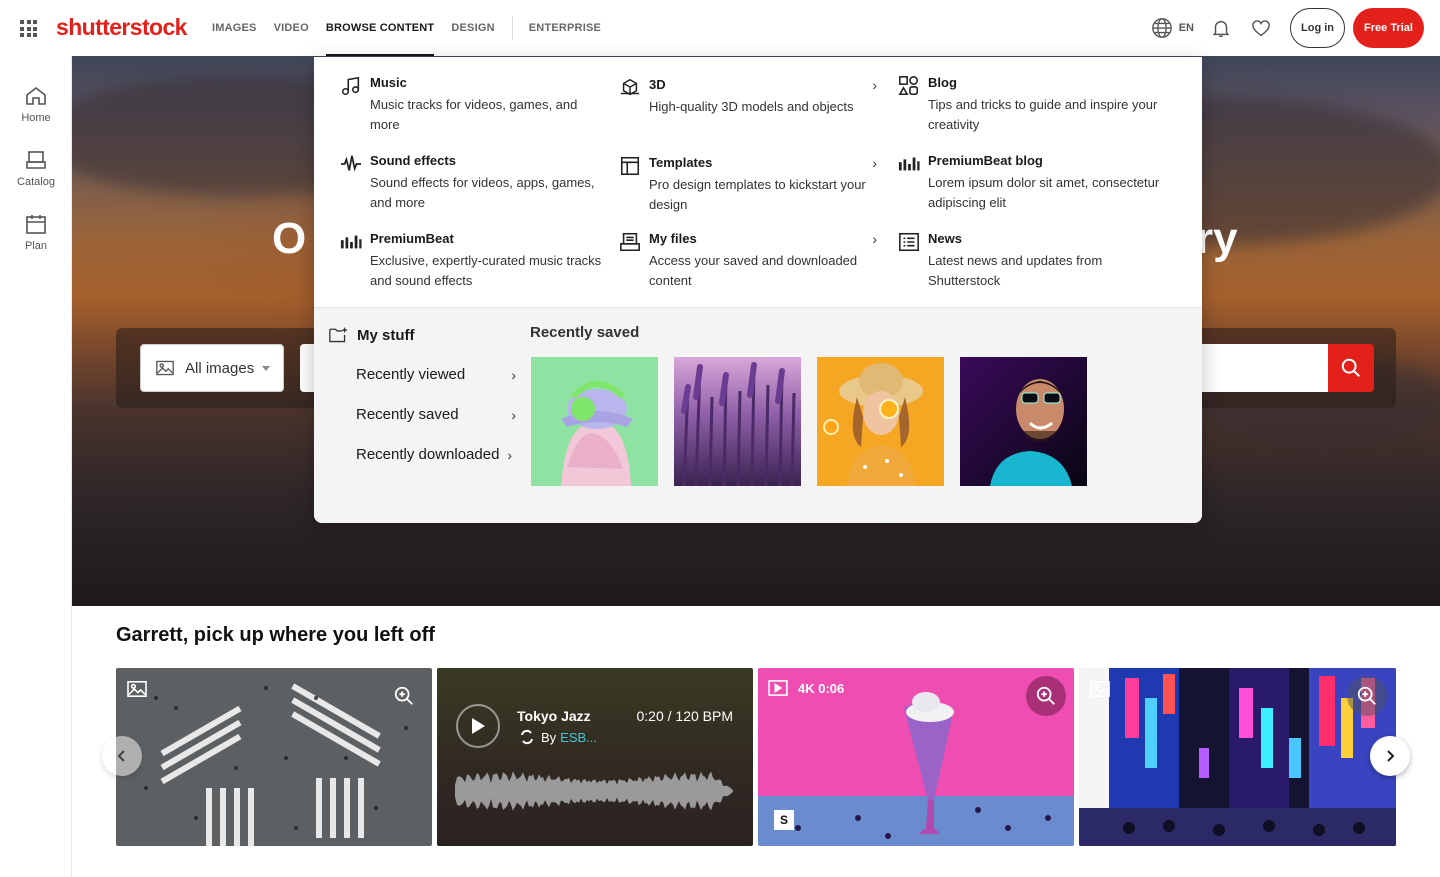 This screenshot has width=1440, height=877. What do you see at coordinates (945, 238) in the screenshot?
I see `menu-item-title: News` at bounding box center [945, 238].